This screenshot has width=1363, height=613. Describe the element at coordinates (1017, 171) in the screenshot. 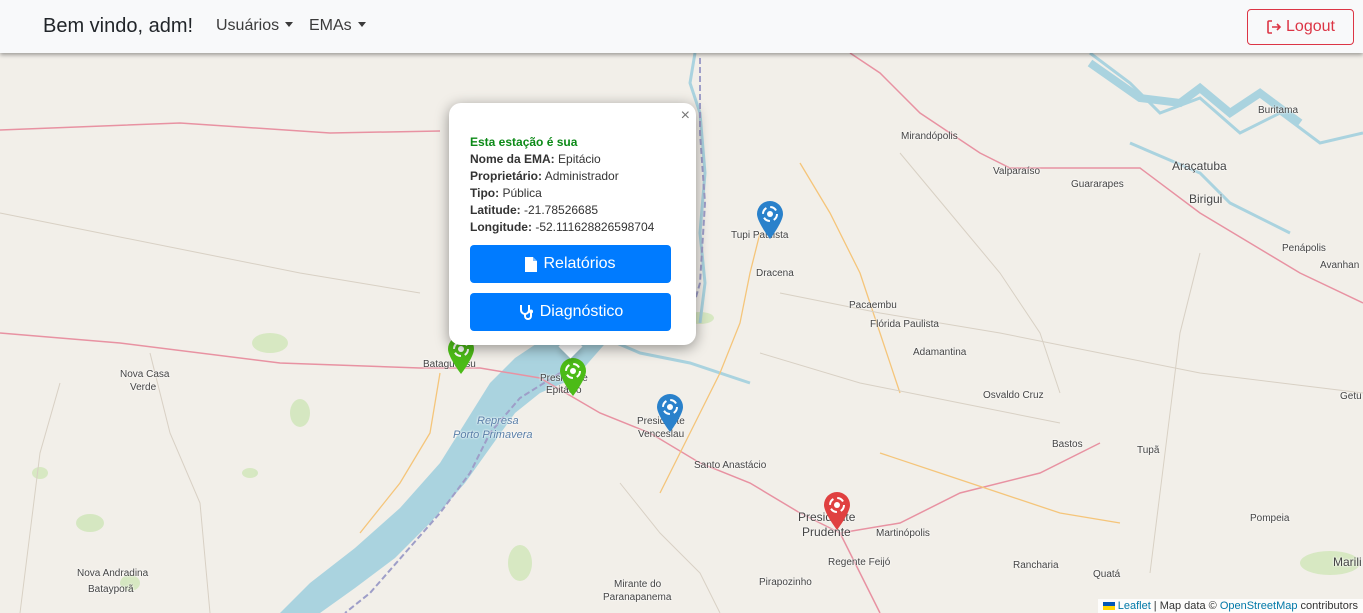

I see `place-label: Valparaíso` at that location.